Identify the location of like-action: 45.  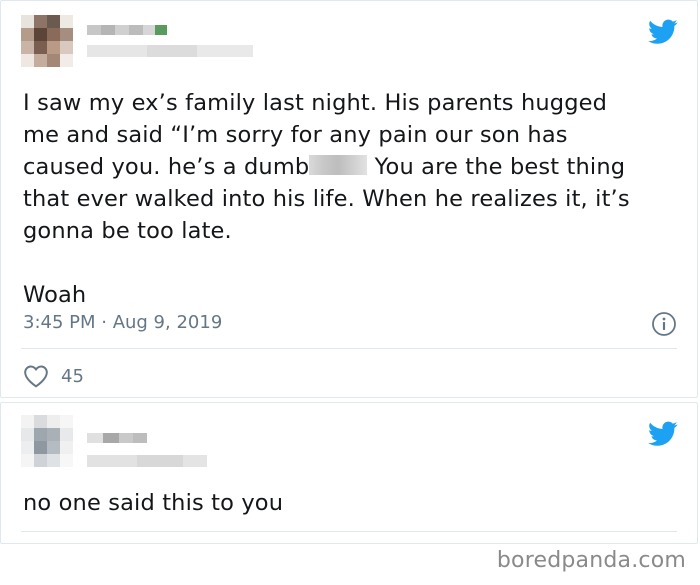
(53, 376).